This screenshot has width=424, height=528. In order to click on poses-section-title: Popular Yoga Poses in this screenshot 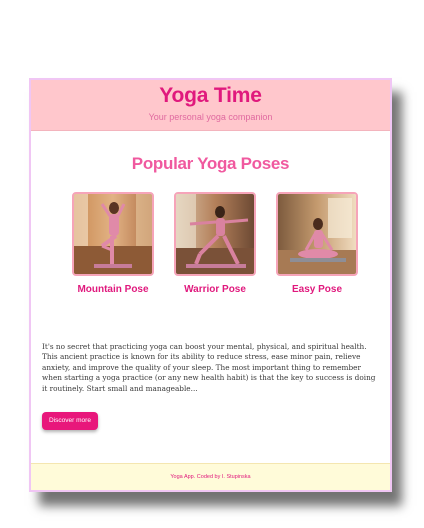, I will do `click(210, 163)`.